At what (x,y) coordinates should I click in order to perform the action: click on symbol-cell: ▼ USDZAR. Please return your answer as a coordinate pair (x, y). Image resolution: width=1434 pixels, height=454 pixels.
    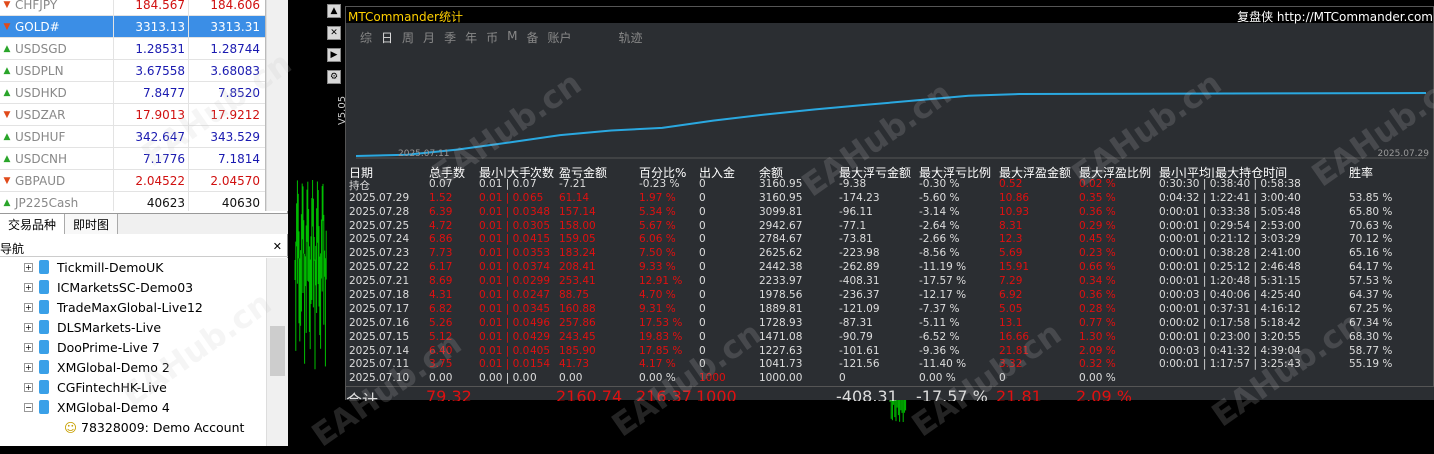
    Looking at the image, I should click on (56, 115).